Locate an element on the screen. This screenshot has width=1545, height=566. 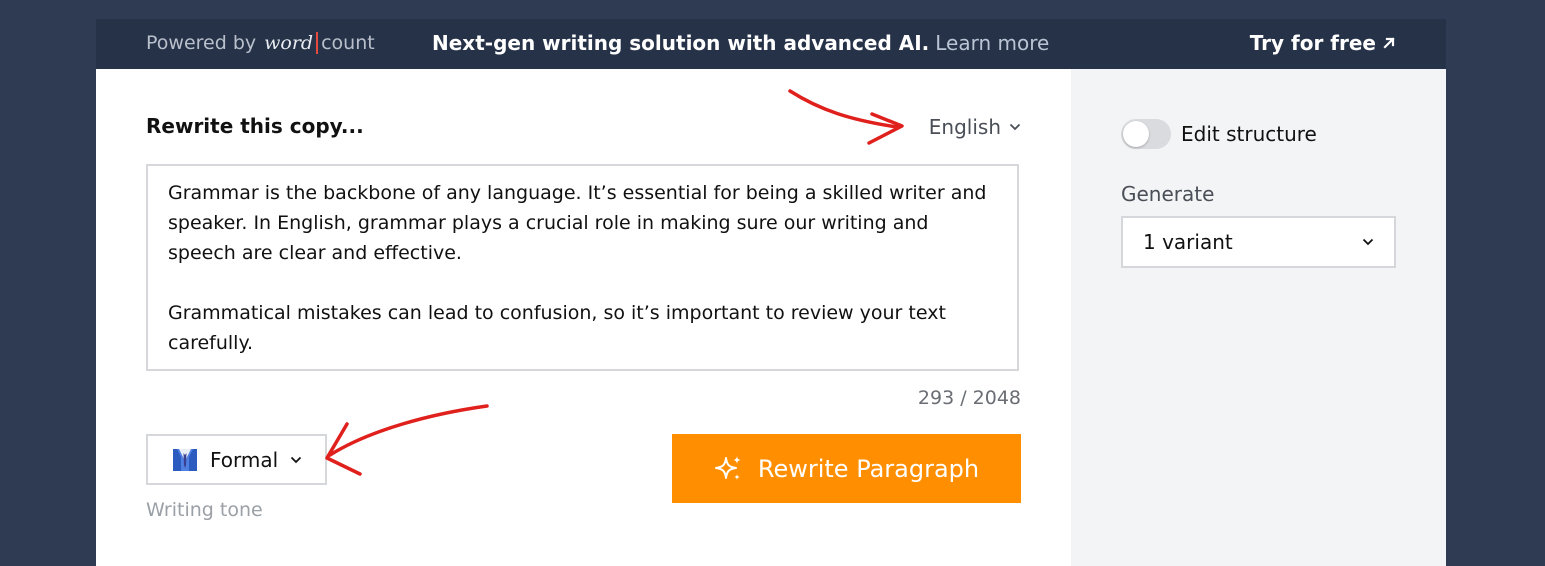
edit-structure-label: Edit structure is located at coordinates (1249, 134).